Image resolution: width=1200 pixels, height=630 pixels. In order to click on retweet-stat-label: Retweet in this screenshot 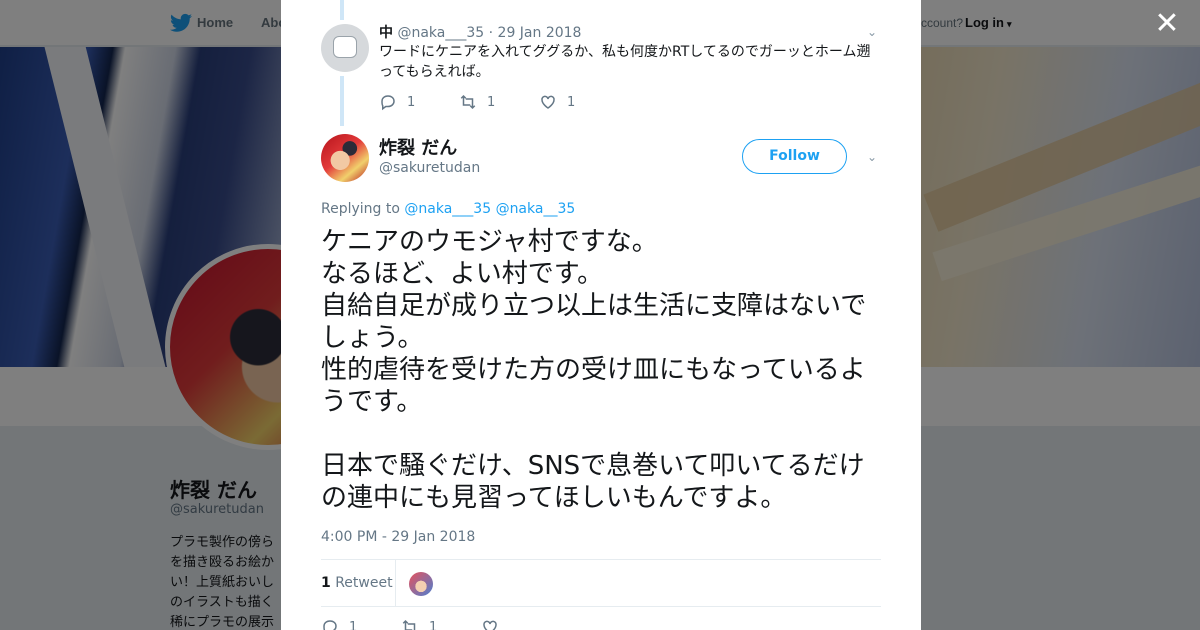, I will do `click(364, 583)`.